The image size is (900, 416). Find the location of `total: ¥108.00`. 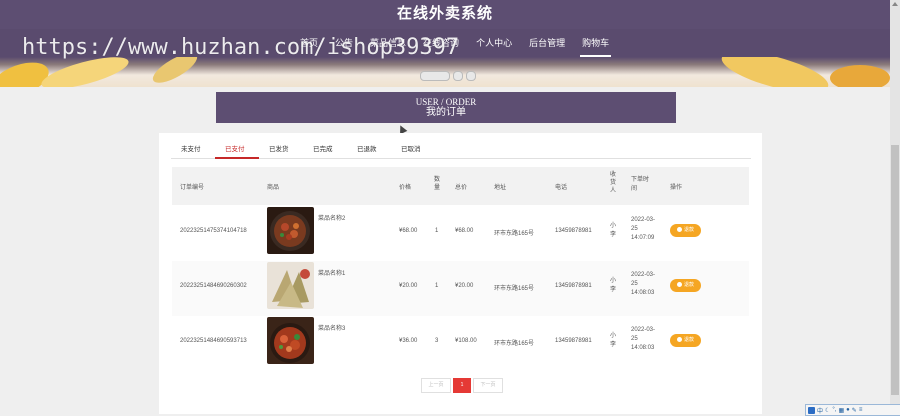

total: ¥108.00 is located at coordinates (466, 341).